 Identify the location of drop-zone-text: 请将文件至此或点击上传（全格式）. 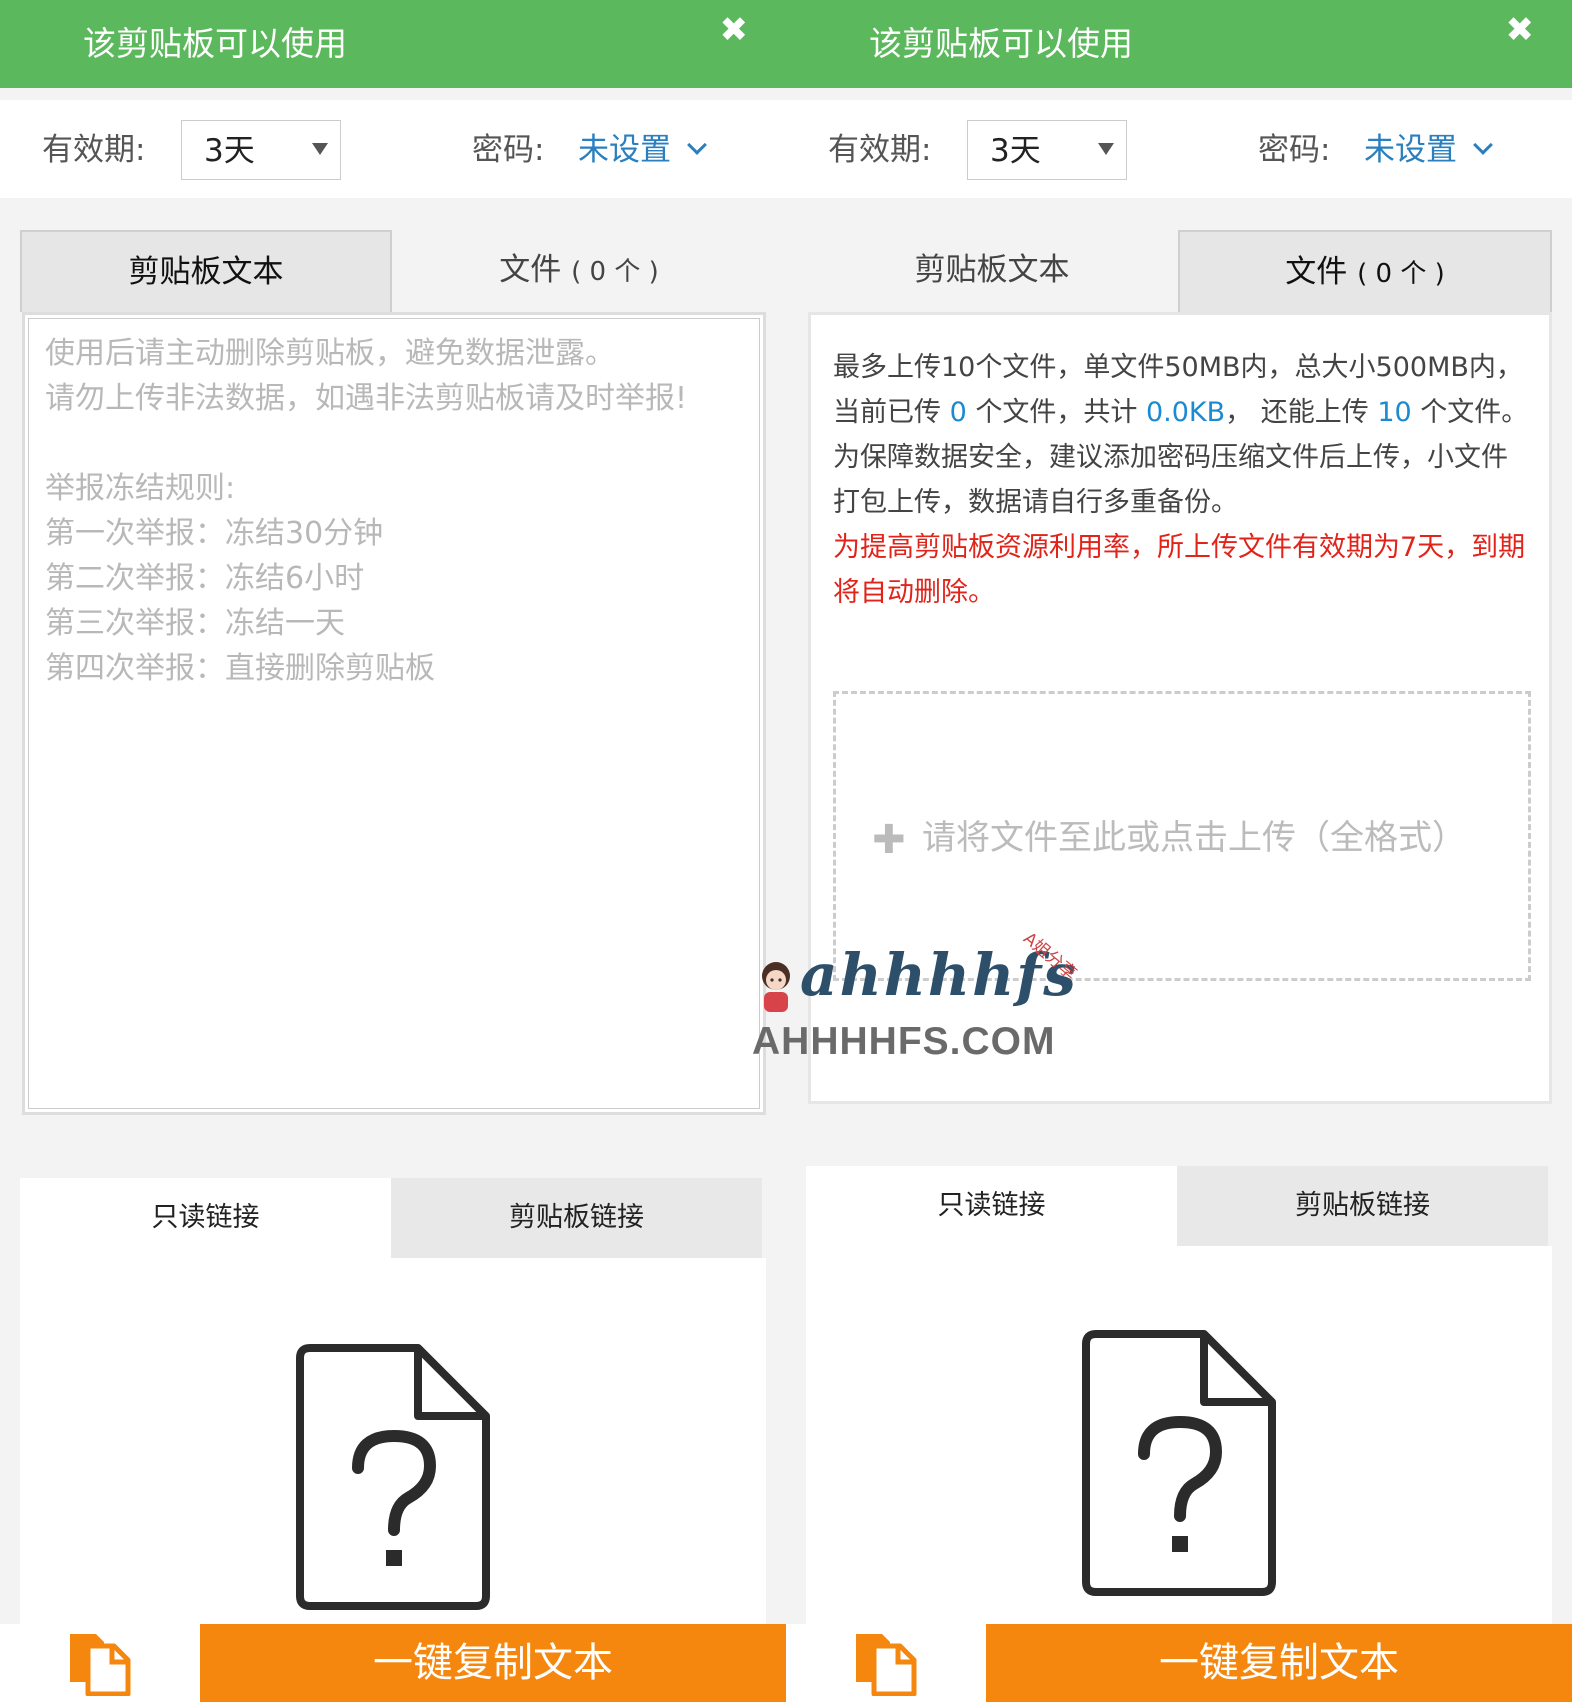
(1194, 838).